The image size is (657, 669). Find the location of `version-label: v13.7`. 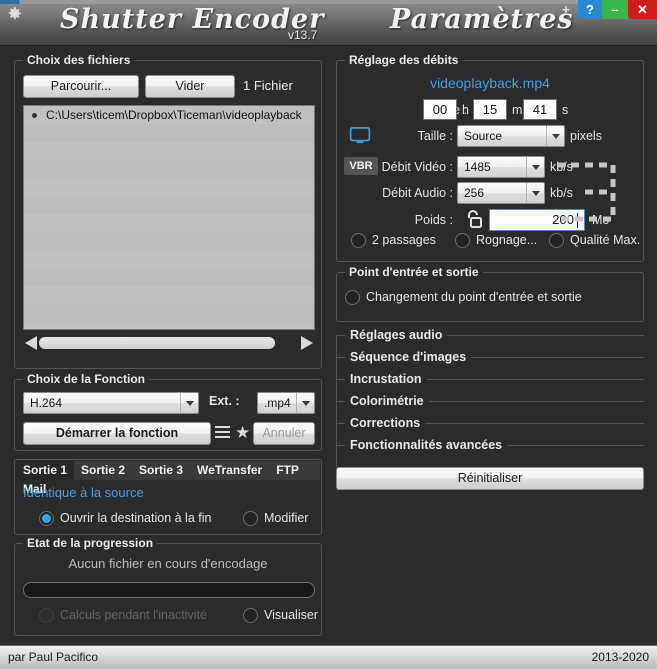

version-label: v13.7 is located at coordinates (303, 35).